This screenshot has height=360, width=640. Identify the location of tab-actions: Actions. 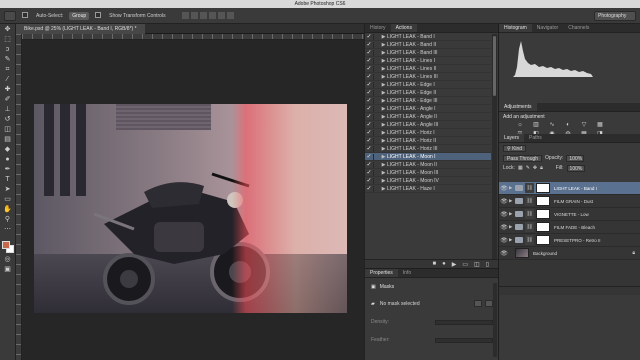
(403, 28).